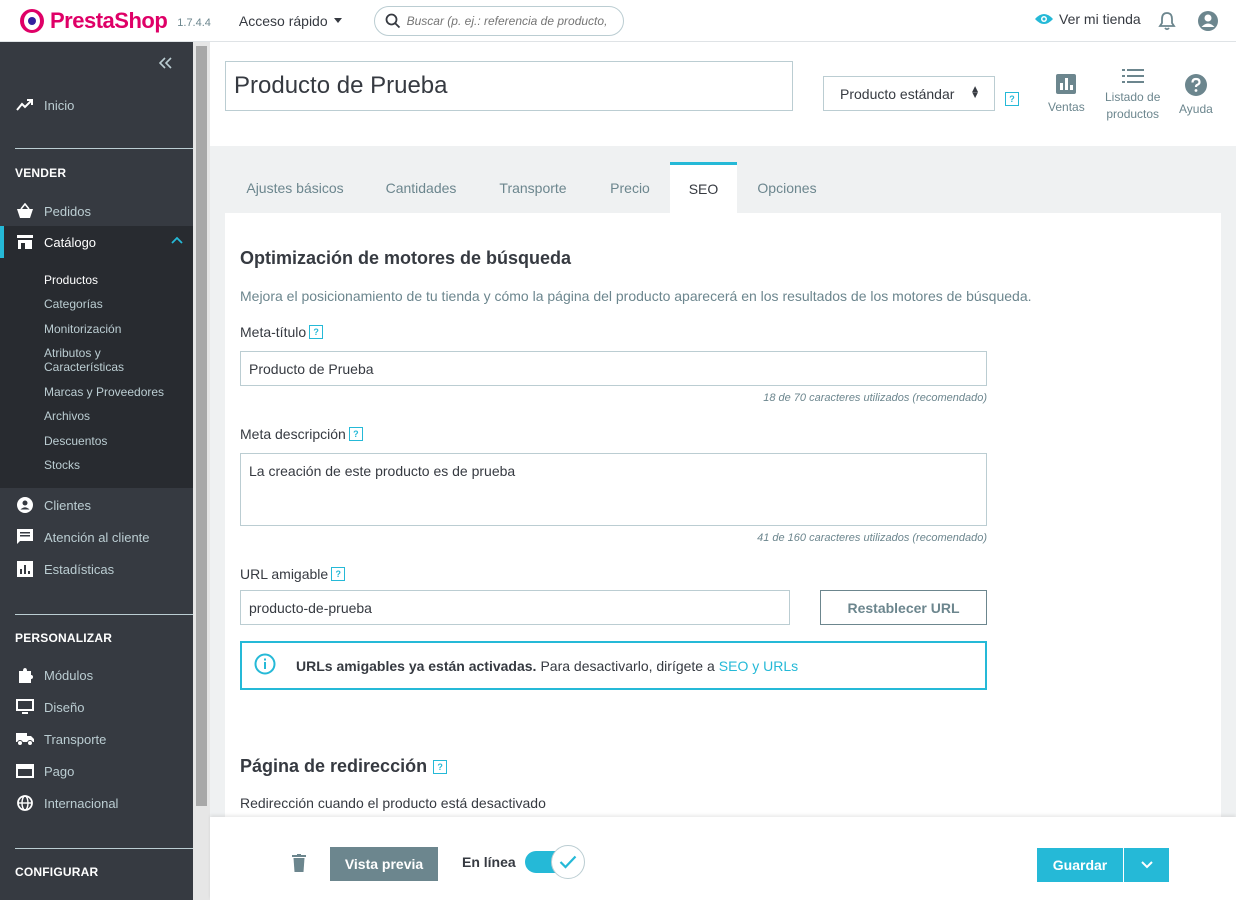 Image resolution: width=1236 pixels, height=900 pixels. What do you see at coordinates (59, 105) in the screenshot?
I see `sidebar-item-label: Inicio` at bounding box center [59, 105].